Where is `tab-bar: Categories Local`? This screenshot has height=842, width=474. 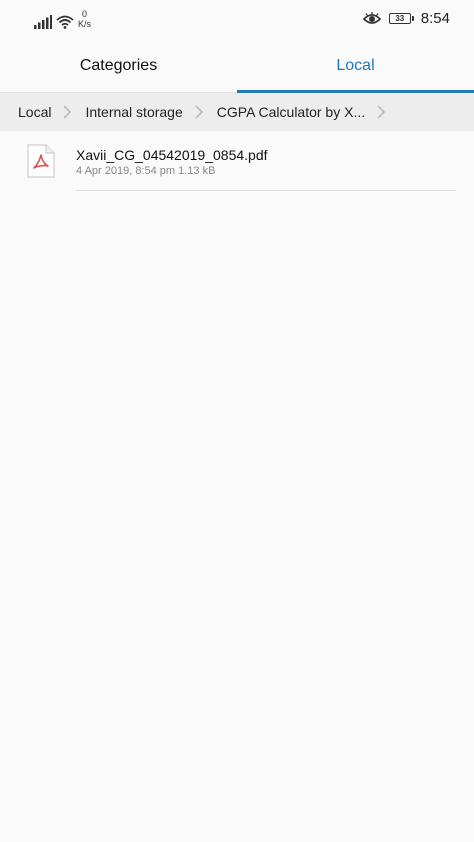 tab-bar: Categories Local is located at coordinates (237, 66).